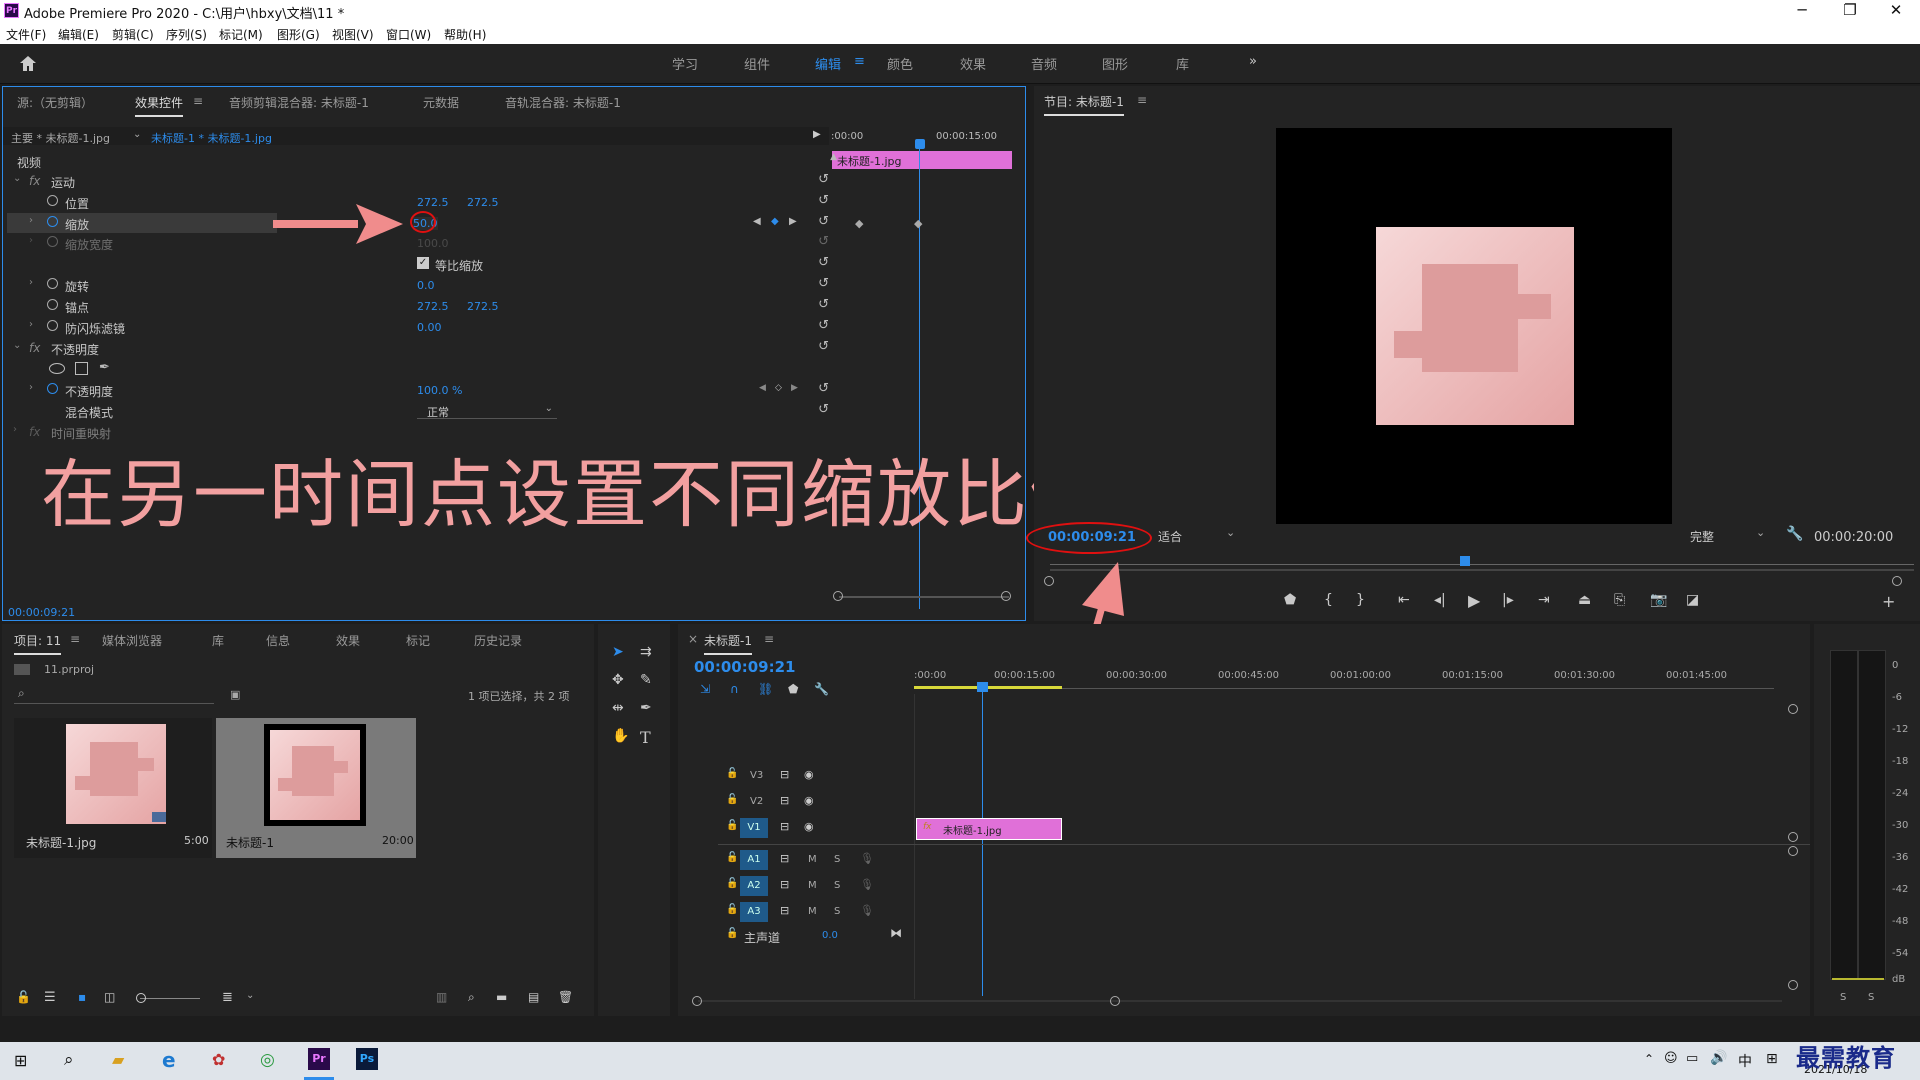 The width and height of the screenshot is (1920, 1080). Describe the element at coordinates (483, 202) in the screenshot. I see `position-y-value: 272.5` at that location.